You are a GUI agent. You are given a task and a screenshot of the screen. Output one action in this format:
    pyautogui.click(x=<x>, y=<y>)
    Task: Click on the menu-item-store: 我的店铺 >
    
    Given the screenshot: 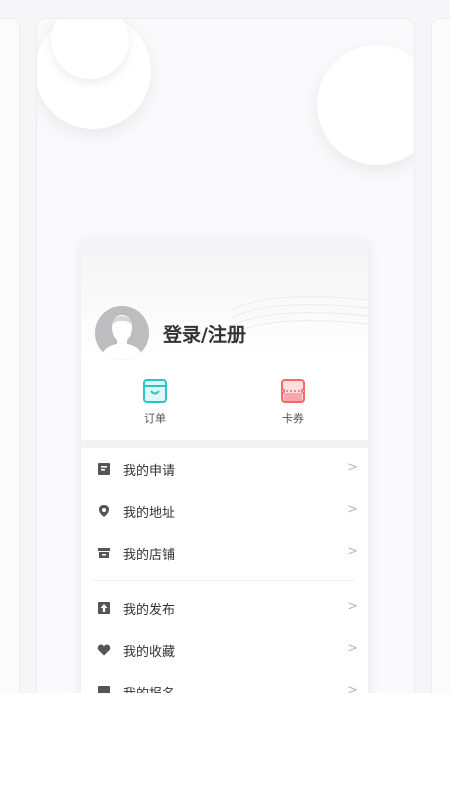 What is the action you would take?
    pyautogui.click(x=224, y=553)
    